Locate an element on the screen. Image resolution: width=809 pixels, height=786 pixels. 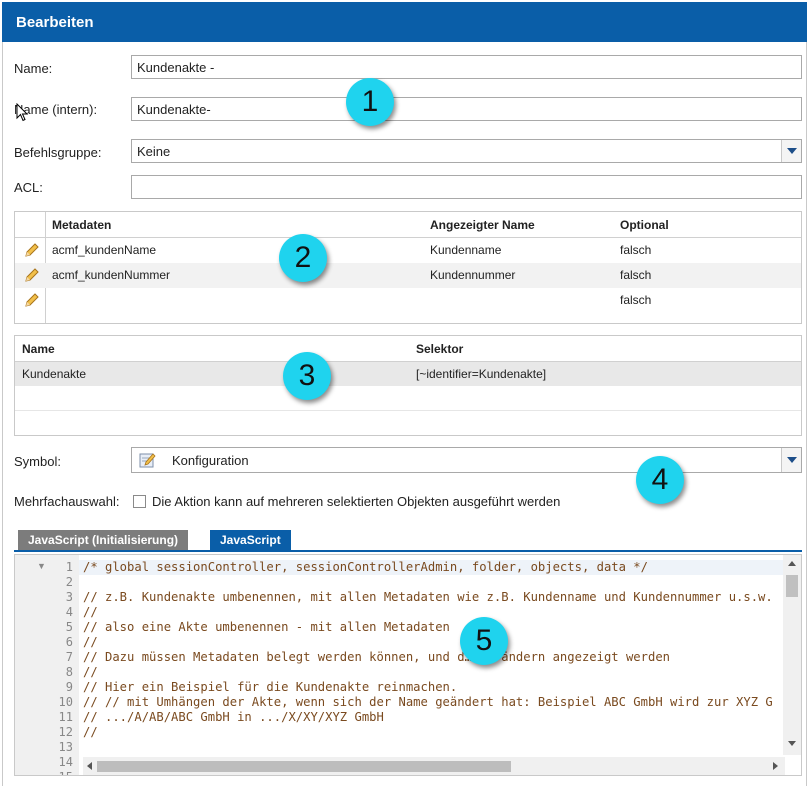
line-number: 4 is located at coordinates (69, 612).